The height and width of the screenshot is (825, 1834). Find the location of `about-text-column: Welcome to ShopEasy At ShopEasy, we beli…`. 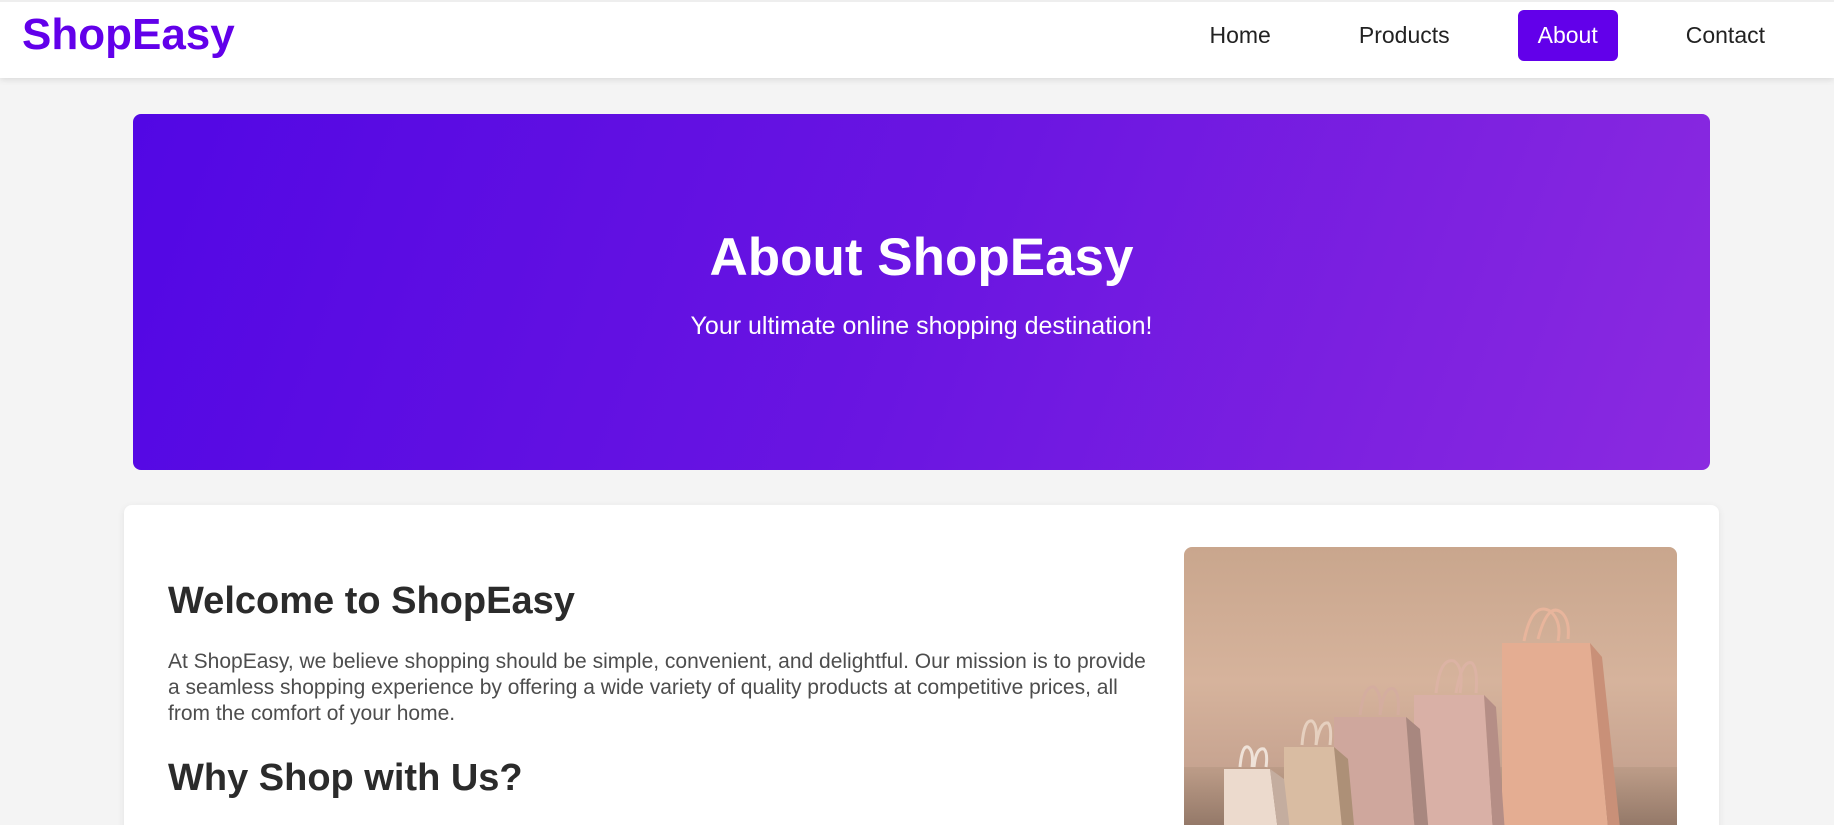

about-text-column: Welcome to ShopEasy At ShopEasy, we beli… is located at coordinates (668, 690).